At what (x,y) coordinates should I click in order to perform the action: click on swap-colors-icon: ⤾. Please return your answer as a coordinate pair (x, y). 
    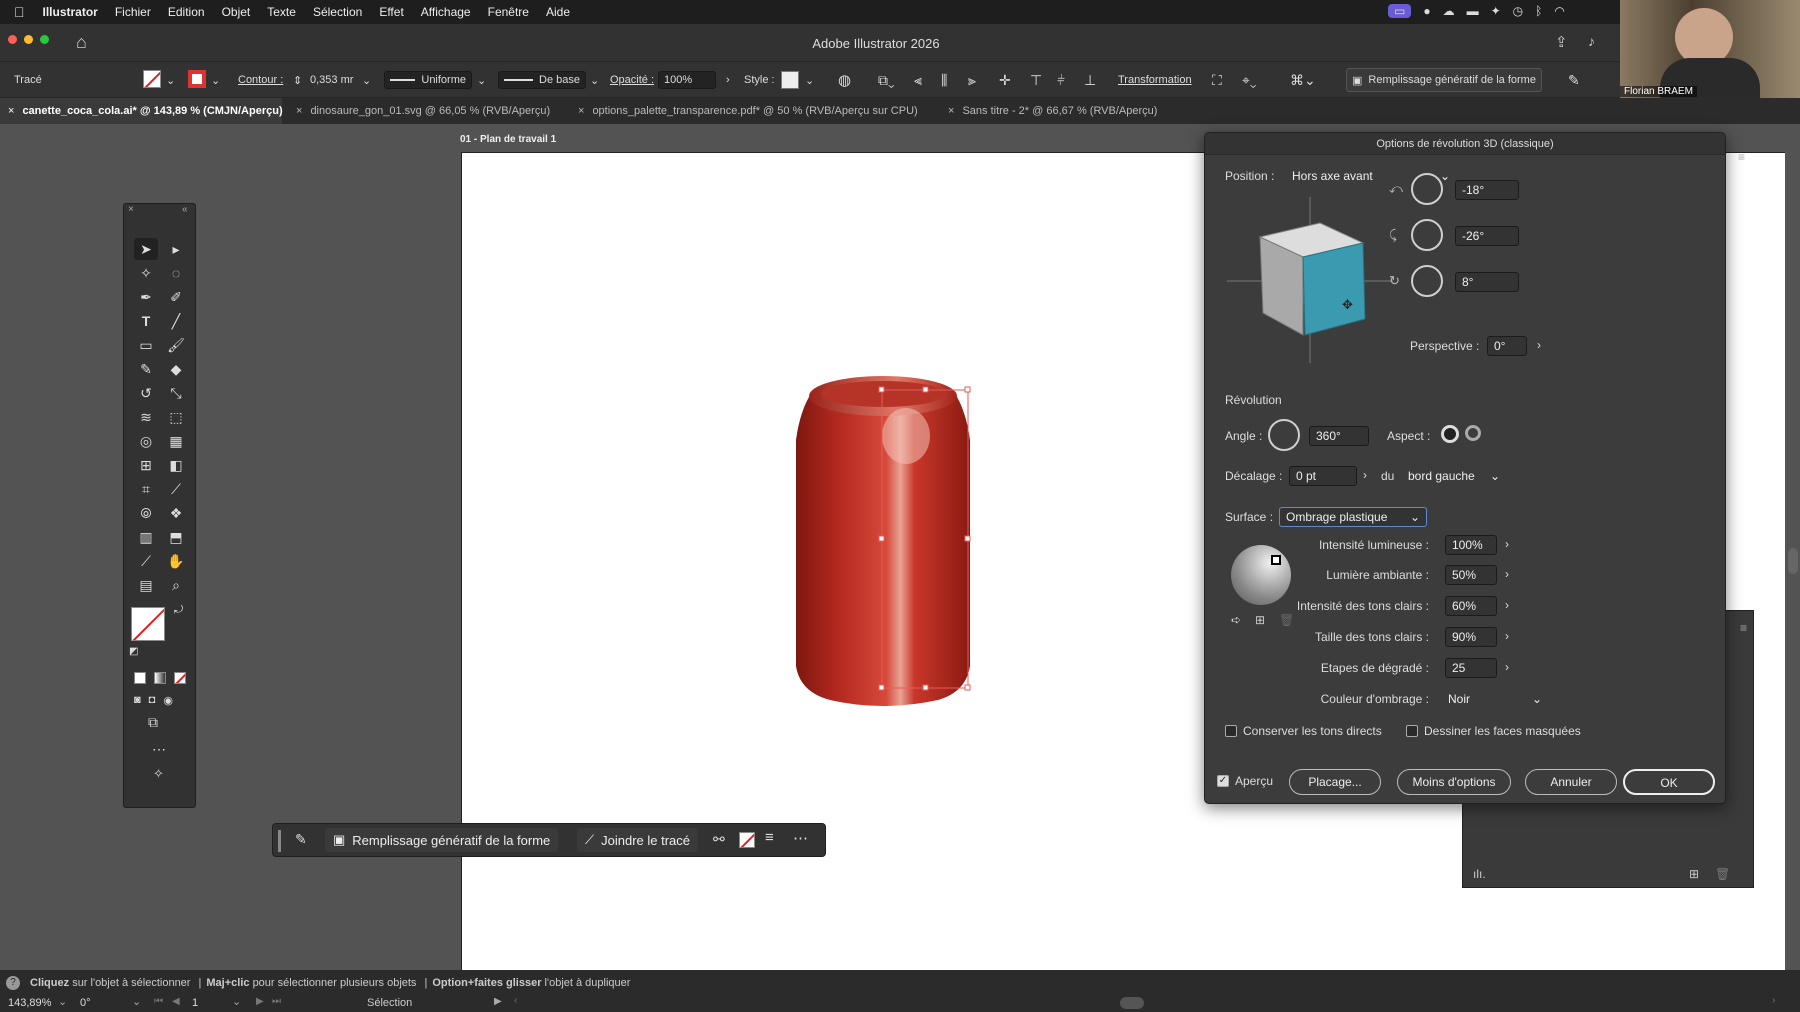
    Looking at the image, I should click on (178, 610).